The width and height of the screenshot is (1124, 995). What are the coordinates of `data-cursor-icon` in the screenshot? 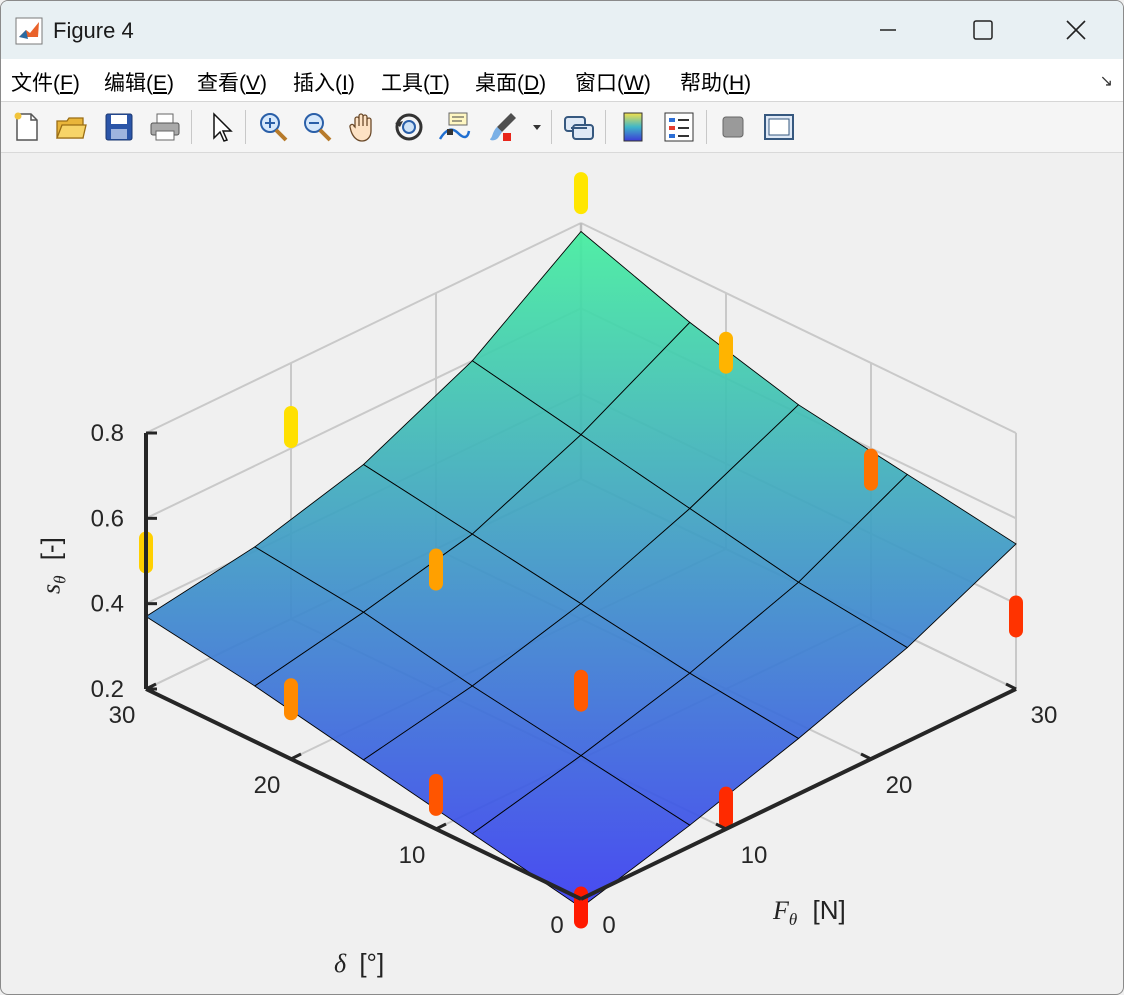 It's located at (455, 127).